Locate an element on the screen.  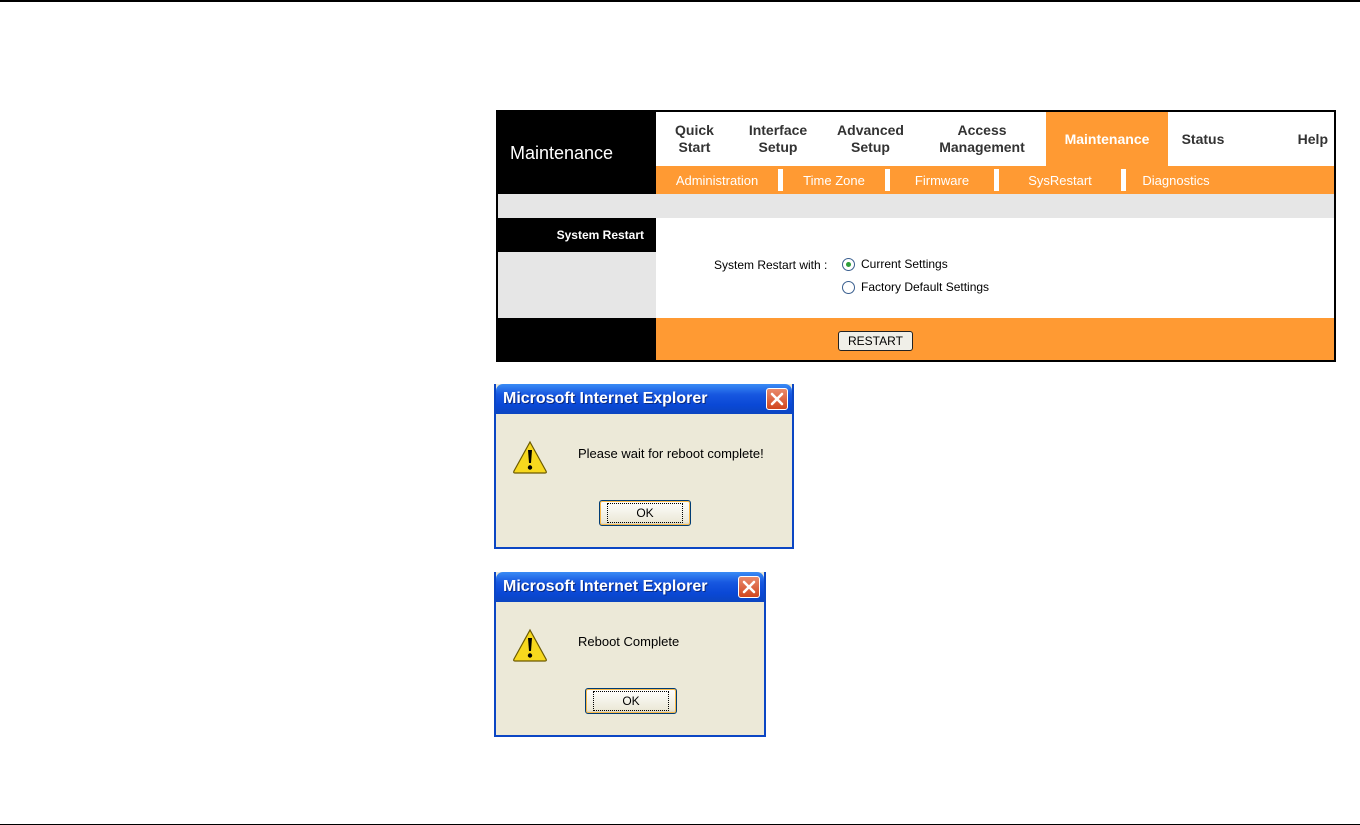
dialog-message: Please wait for reboot complete! is located at coordinates (671, 453).